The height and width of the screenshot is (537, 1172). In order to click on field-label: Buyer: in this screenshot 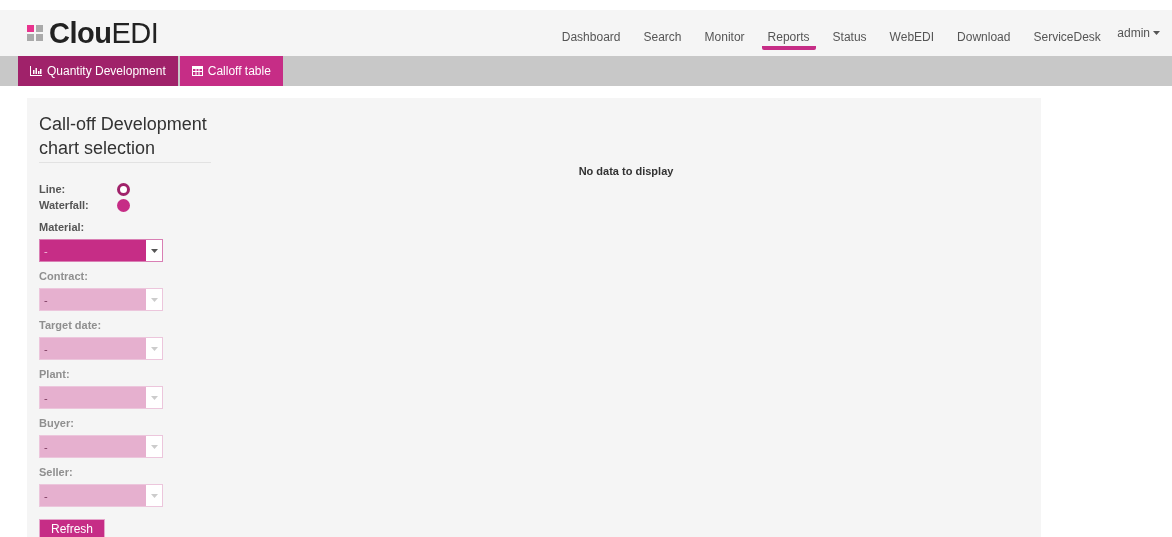, I will do `click(57, 423)`.